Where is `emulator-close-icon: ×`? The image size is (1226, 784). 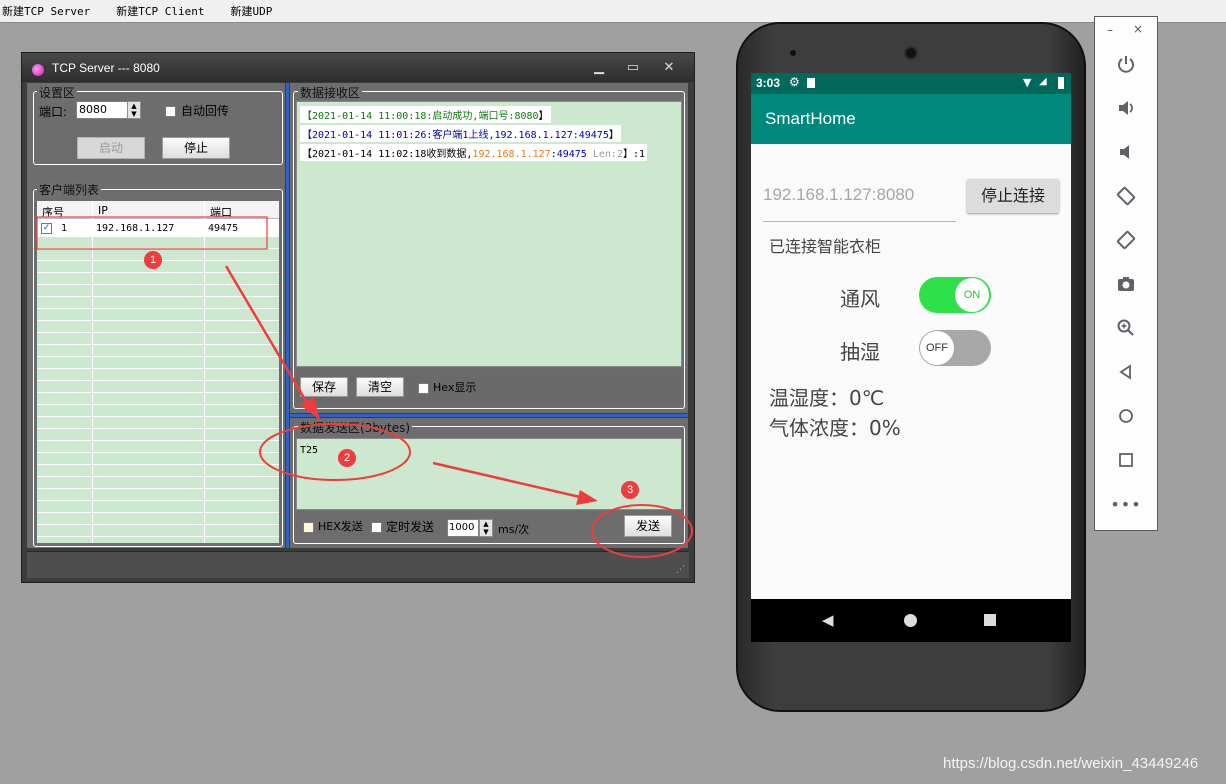
emulator-close-icon: × is located at coordinates (1138, 29).